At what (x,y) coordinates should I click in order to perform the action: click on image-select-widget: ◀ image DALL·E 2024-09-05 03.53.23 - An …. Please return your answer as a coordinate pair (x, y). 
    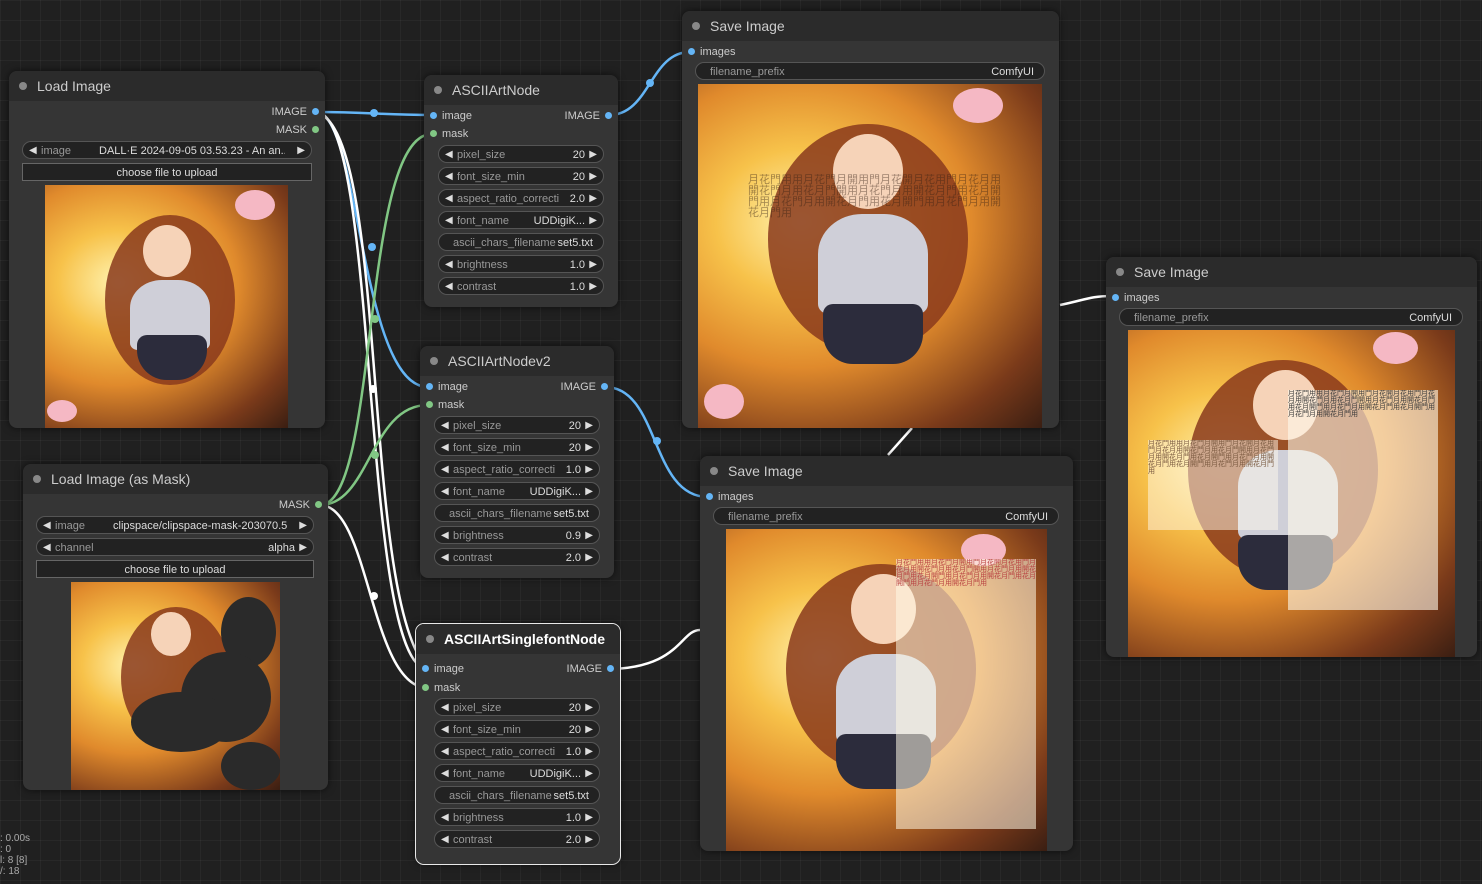
    Looking at the image, I should click on (167, 150).